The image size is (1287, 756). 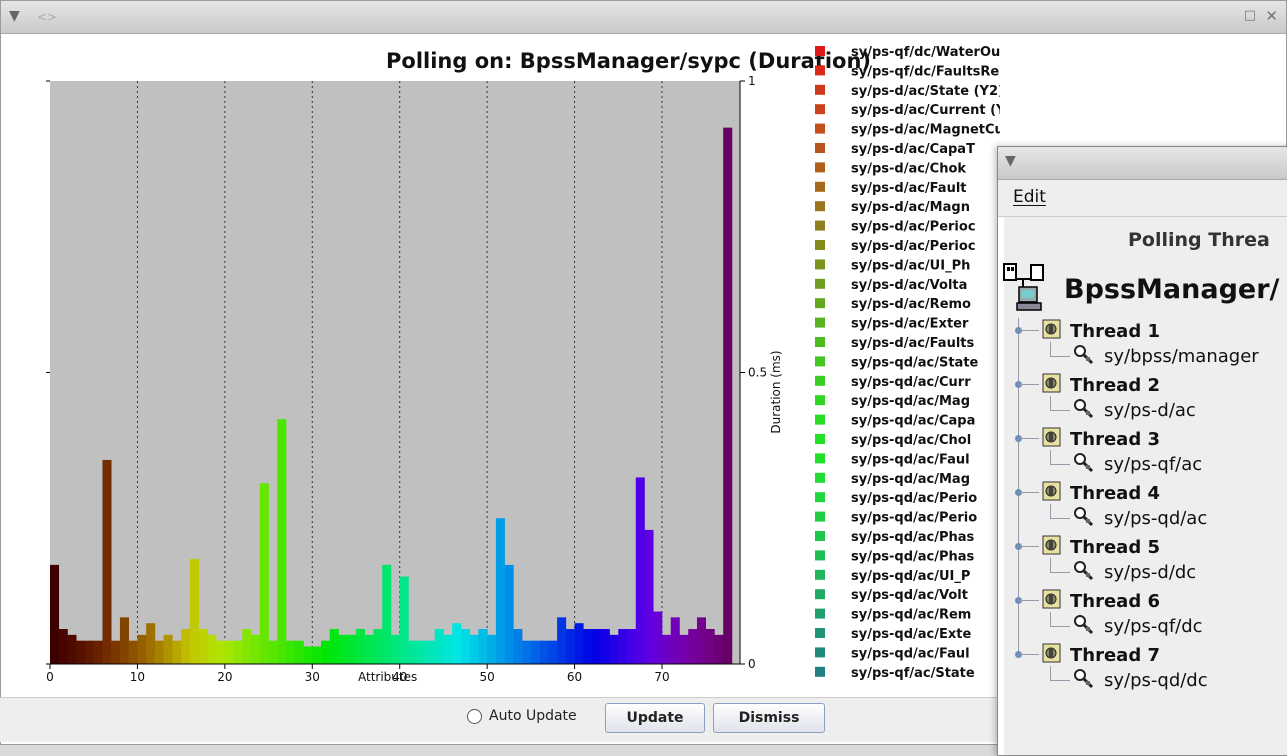 I want to click on device-node: sy/ps-qf/dc, so click(x=1137, y=626).